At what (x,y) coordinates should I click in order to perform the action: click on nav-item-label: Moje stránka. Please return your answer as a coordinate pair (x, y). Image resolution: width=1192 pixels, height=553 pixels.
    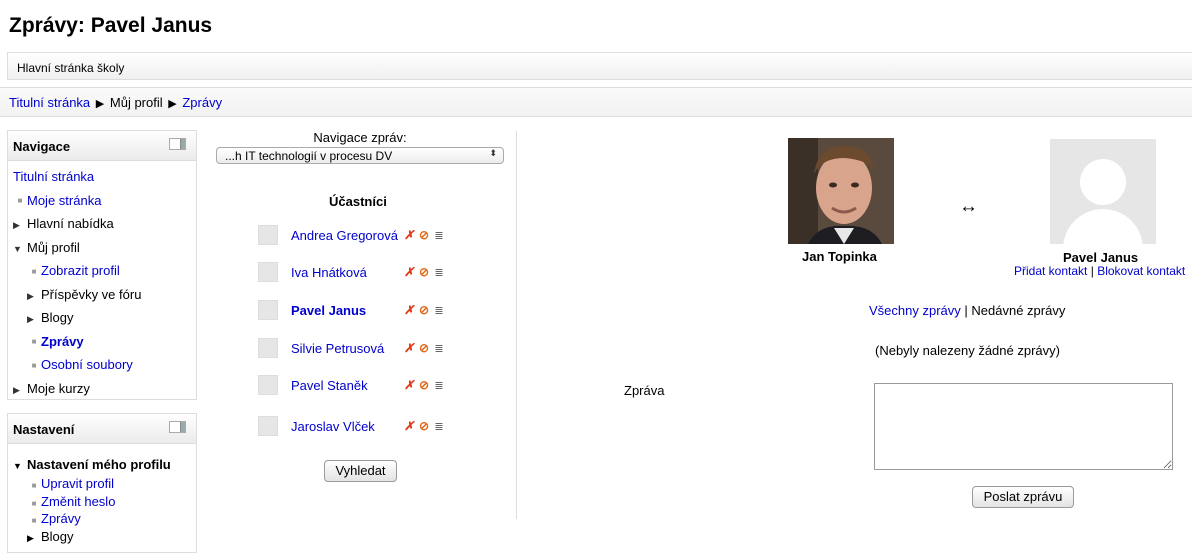
    Looking at the image, I should click on (64, 200).